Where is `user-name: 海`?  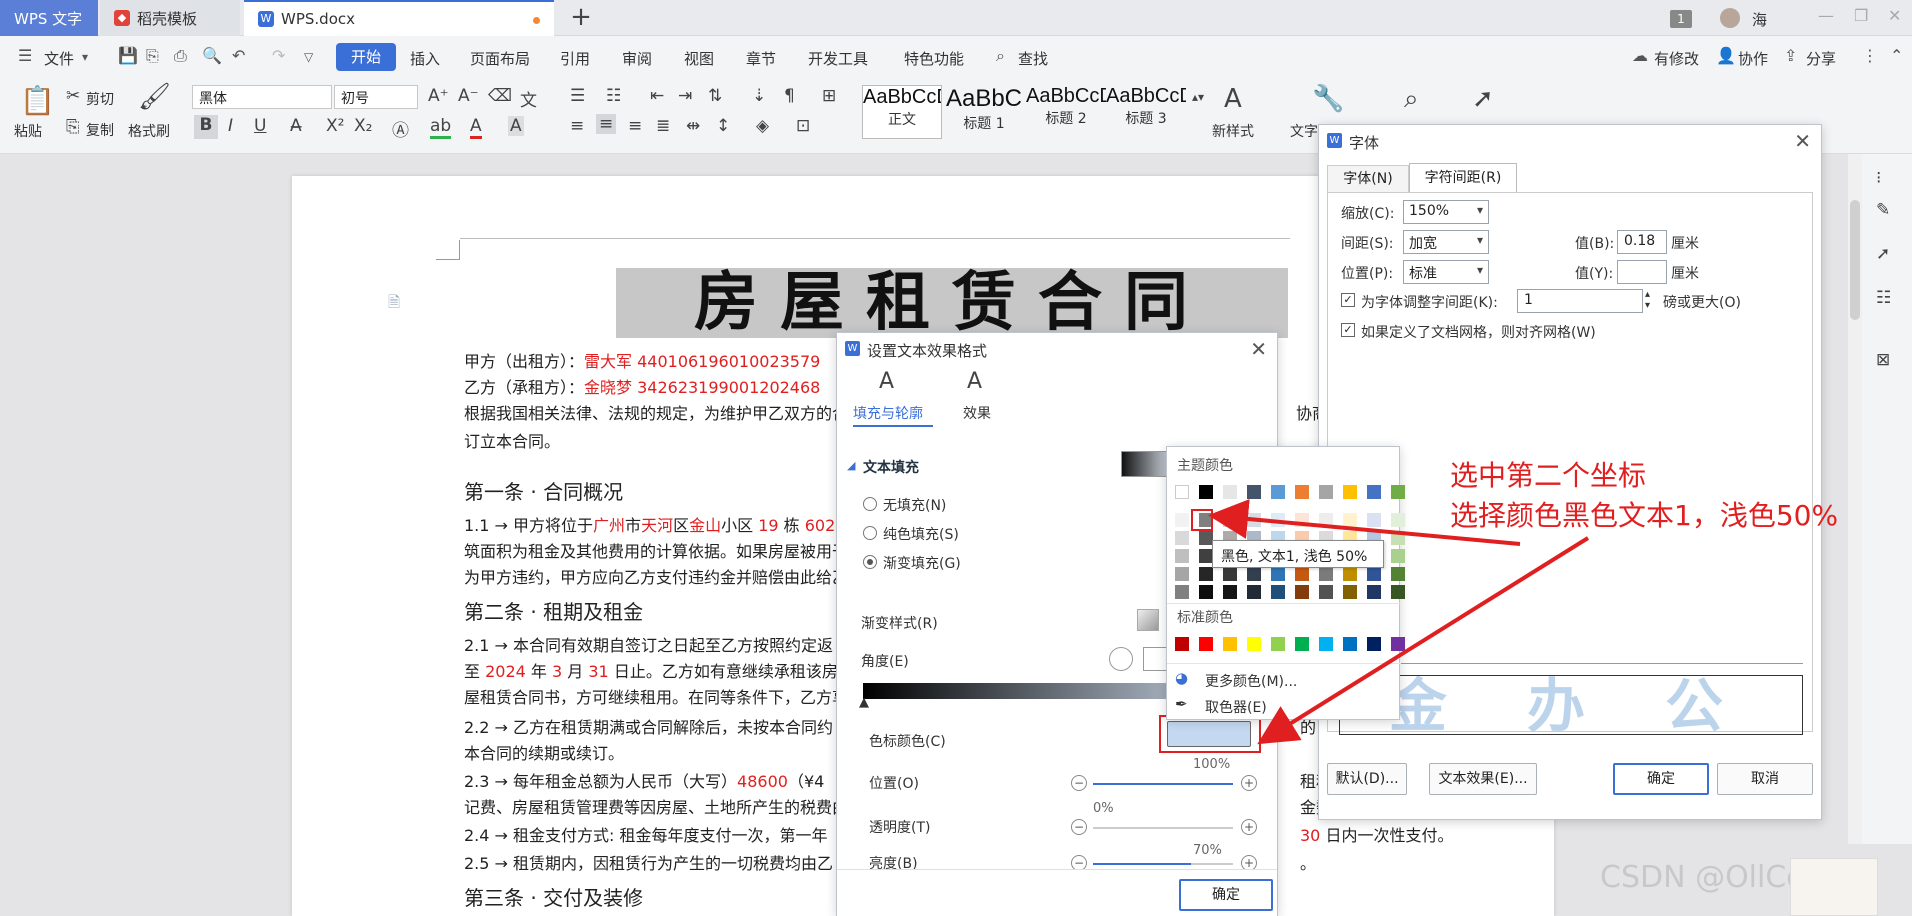 user-name: 海 is located at coordinates (1759, 19).